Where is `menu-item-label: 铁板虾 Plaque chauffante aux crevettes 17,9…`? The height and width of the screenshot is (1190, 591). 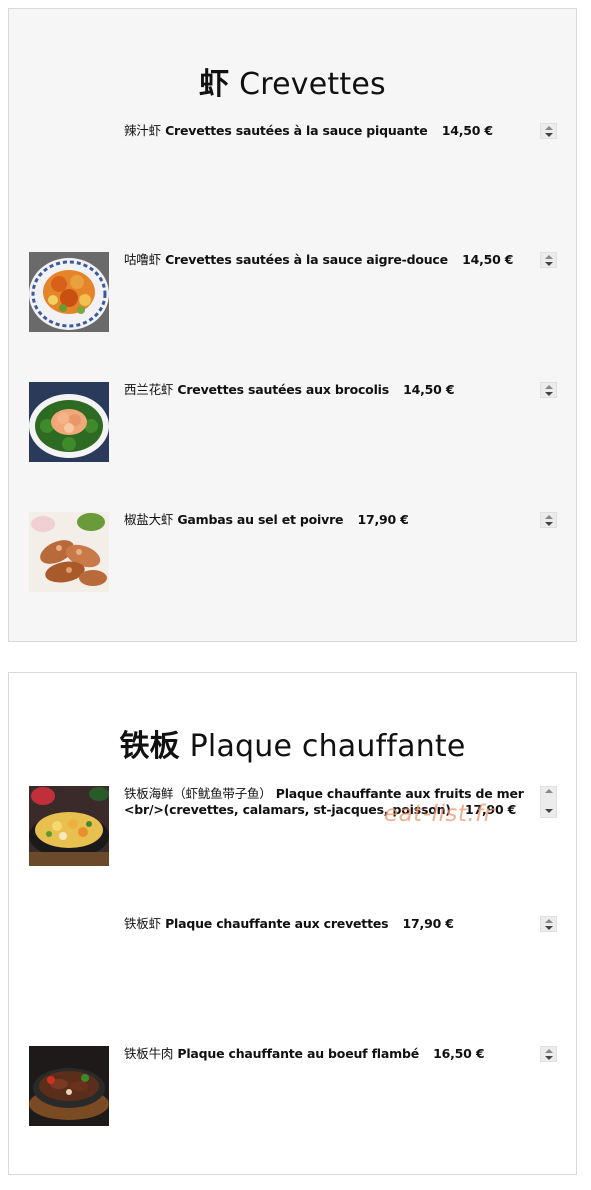
menu-item-label: 铁板虾 Plaque chauffante aux crevettes 17,9… is located at coordinates (329, 924).